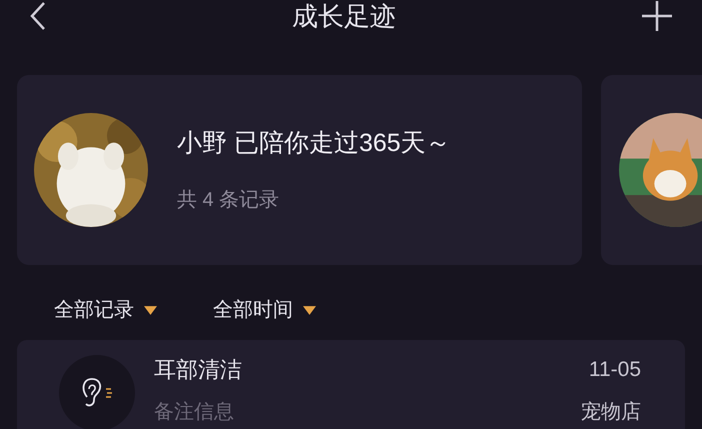 This screenshot has width=702, height=429. I want to click on add-button, so click(657, 16).